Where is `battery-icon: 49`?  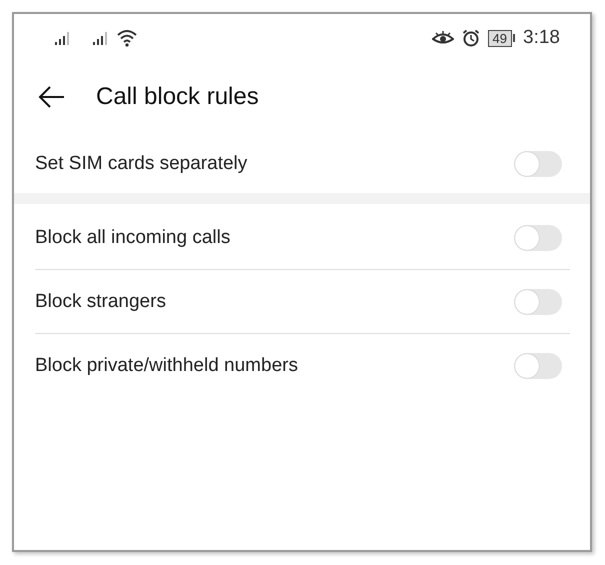
battery-icon: 49 is located at coordinates (502, 38).